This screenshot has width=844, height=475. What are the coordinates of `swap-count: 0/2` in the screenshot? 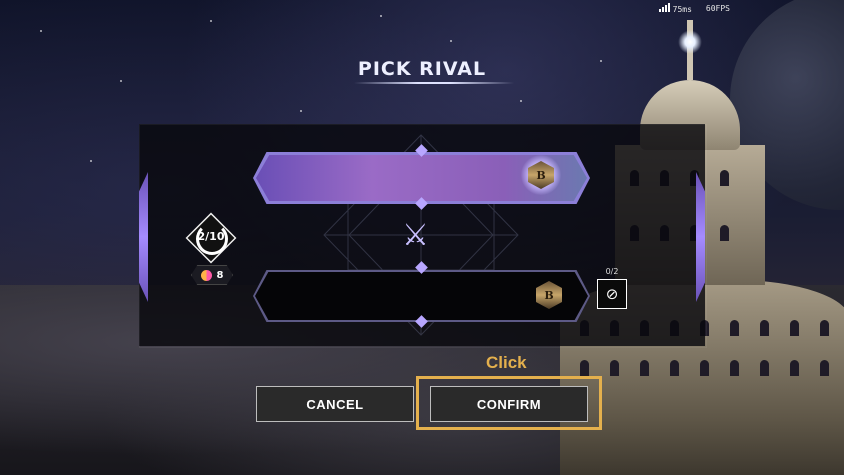 It's located at (612, 271).